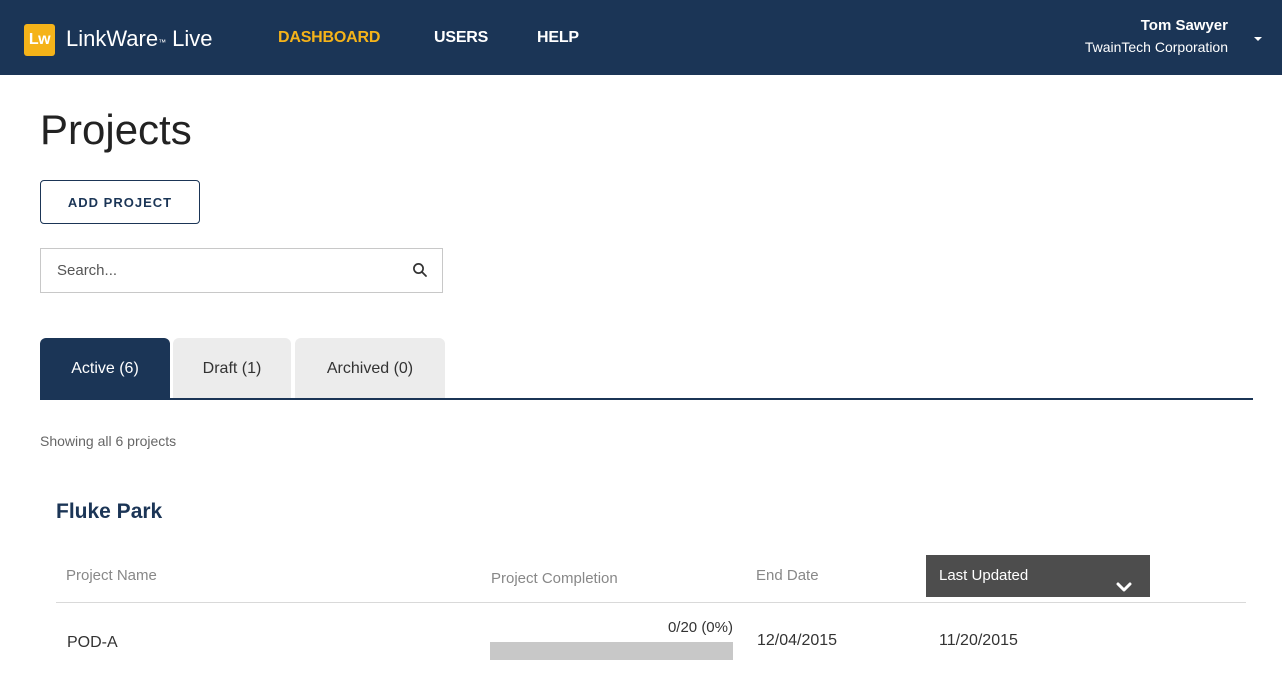 Image resolution: width=1282 pixels, height=675 pixels. Describe the element at coordinates (92, 643) in the screenshot. I see `project-name-cell: POD-A` at that location.